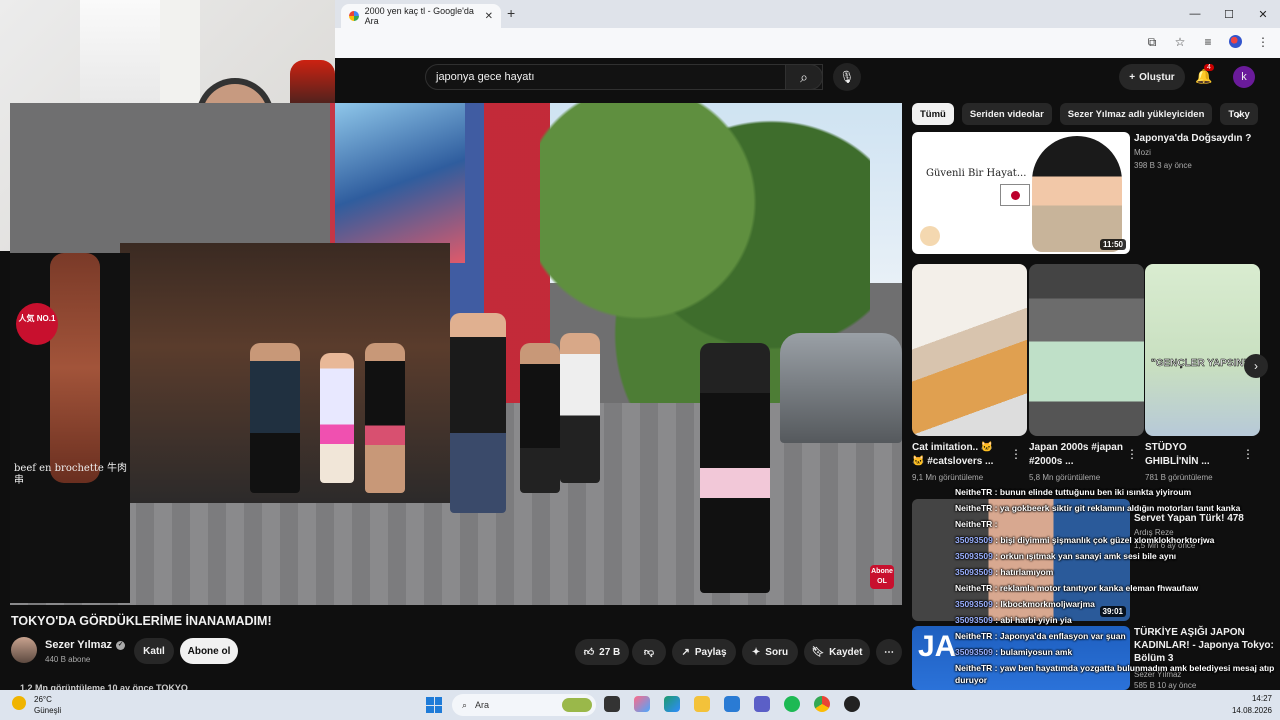 This screenshot has height=720, width=1280. Describe the element at coordinates (792, 704) in the screenshot. I see `spotify-icon` at that location.